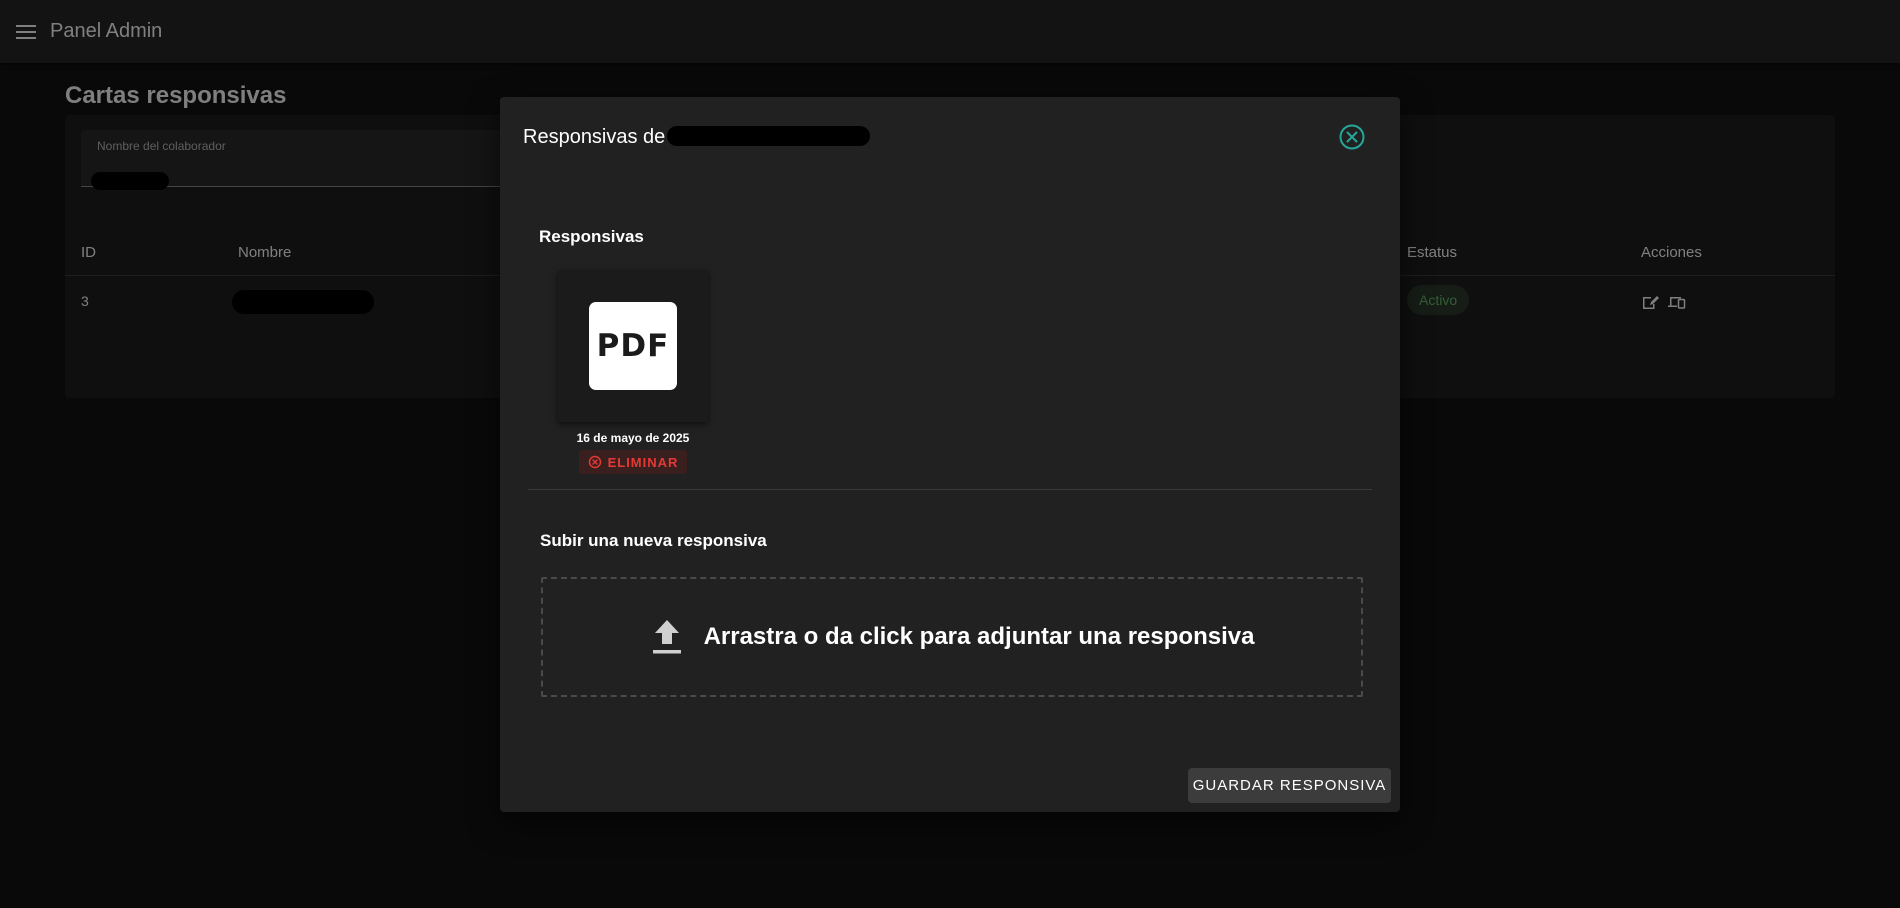 The image size is (1900, 908). I want to click on dialog-title-redacted: ████████████, so click(768, 136).